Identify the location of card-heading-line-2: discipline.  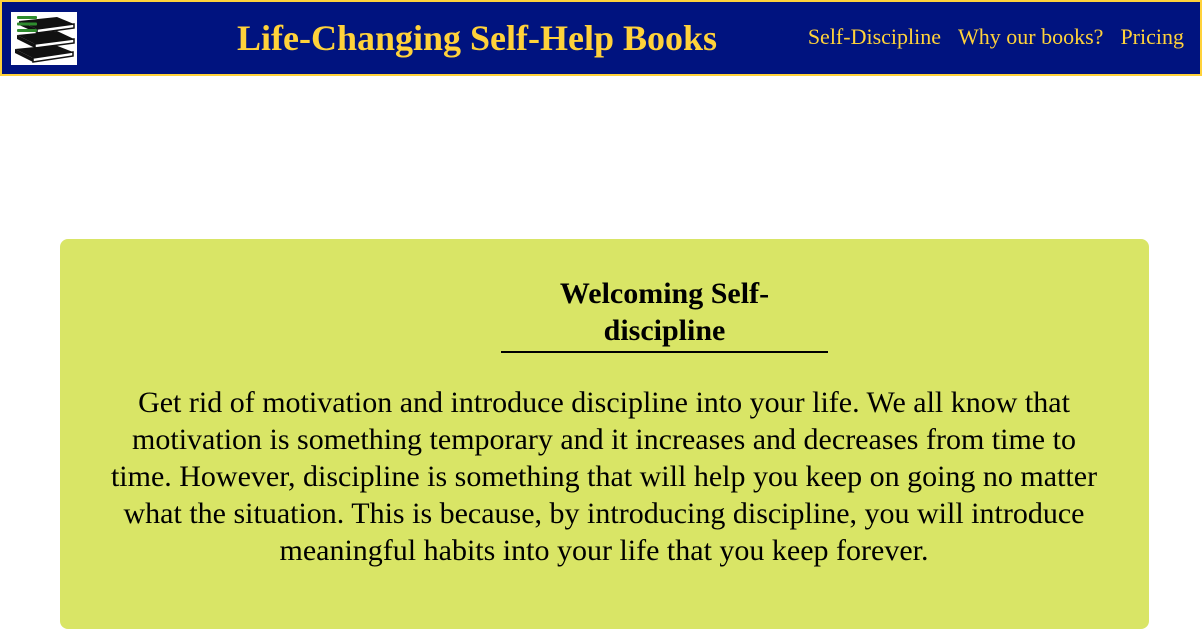
(664, 330).